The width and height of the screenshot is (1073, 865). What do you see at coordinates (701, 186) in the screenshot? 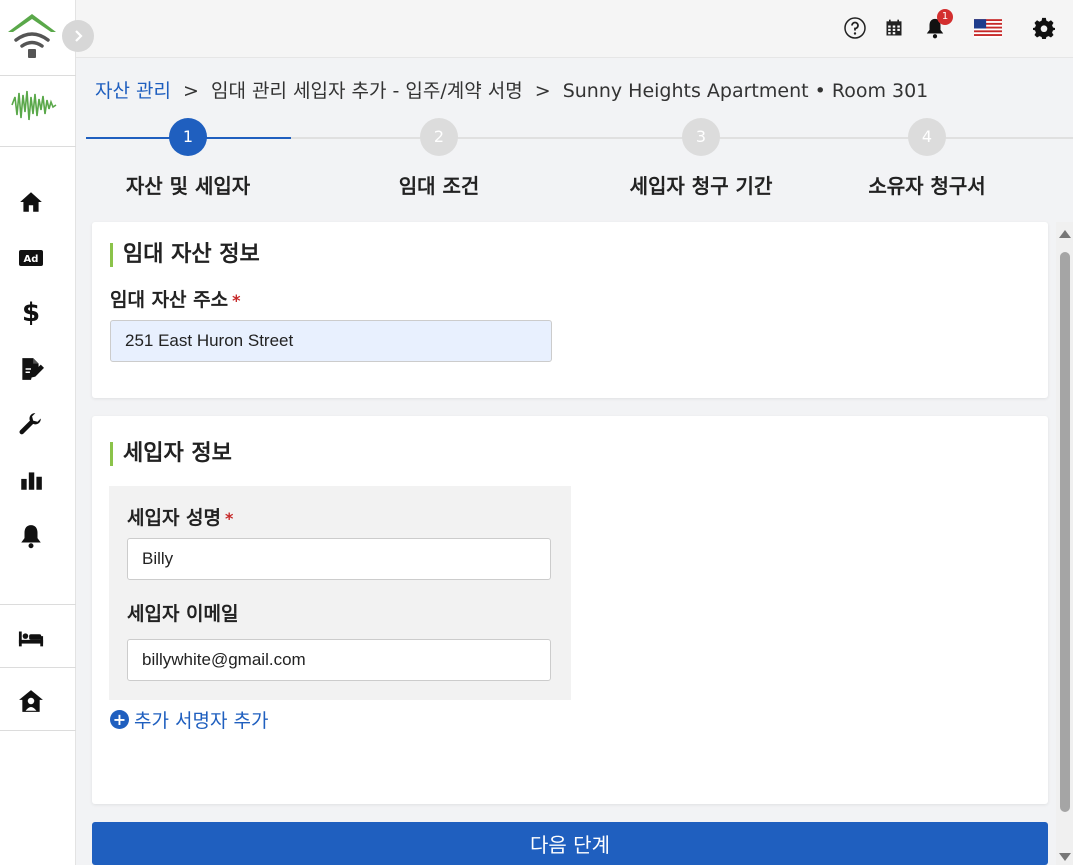
I see `step-3-label: 세입자 청구 기간` at bounding box center [701, 186].